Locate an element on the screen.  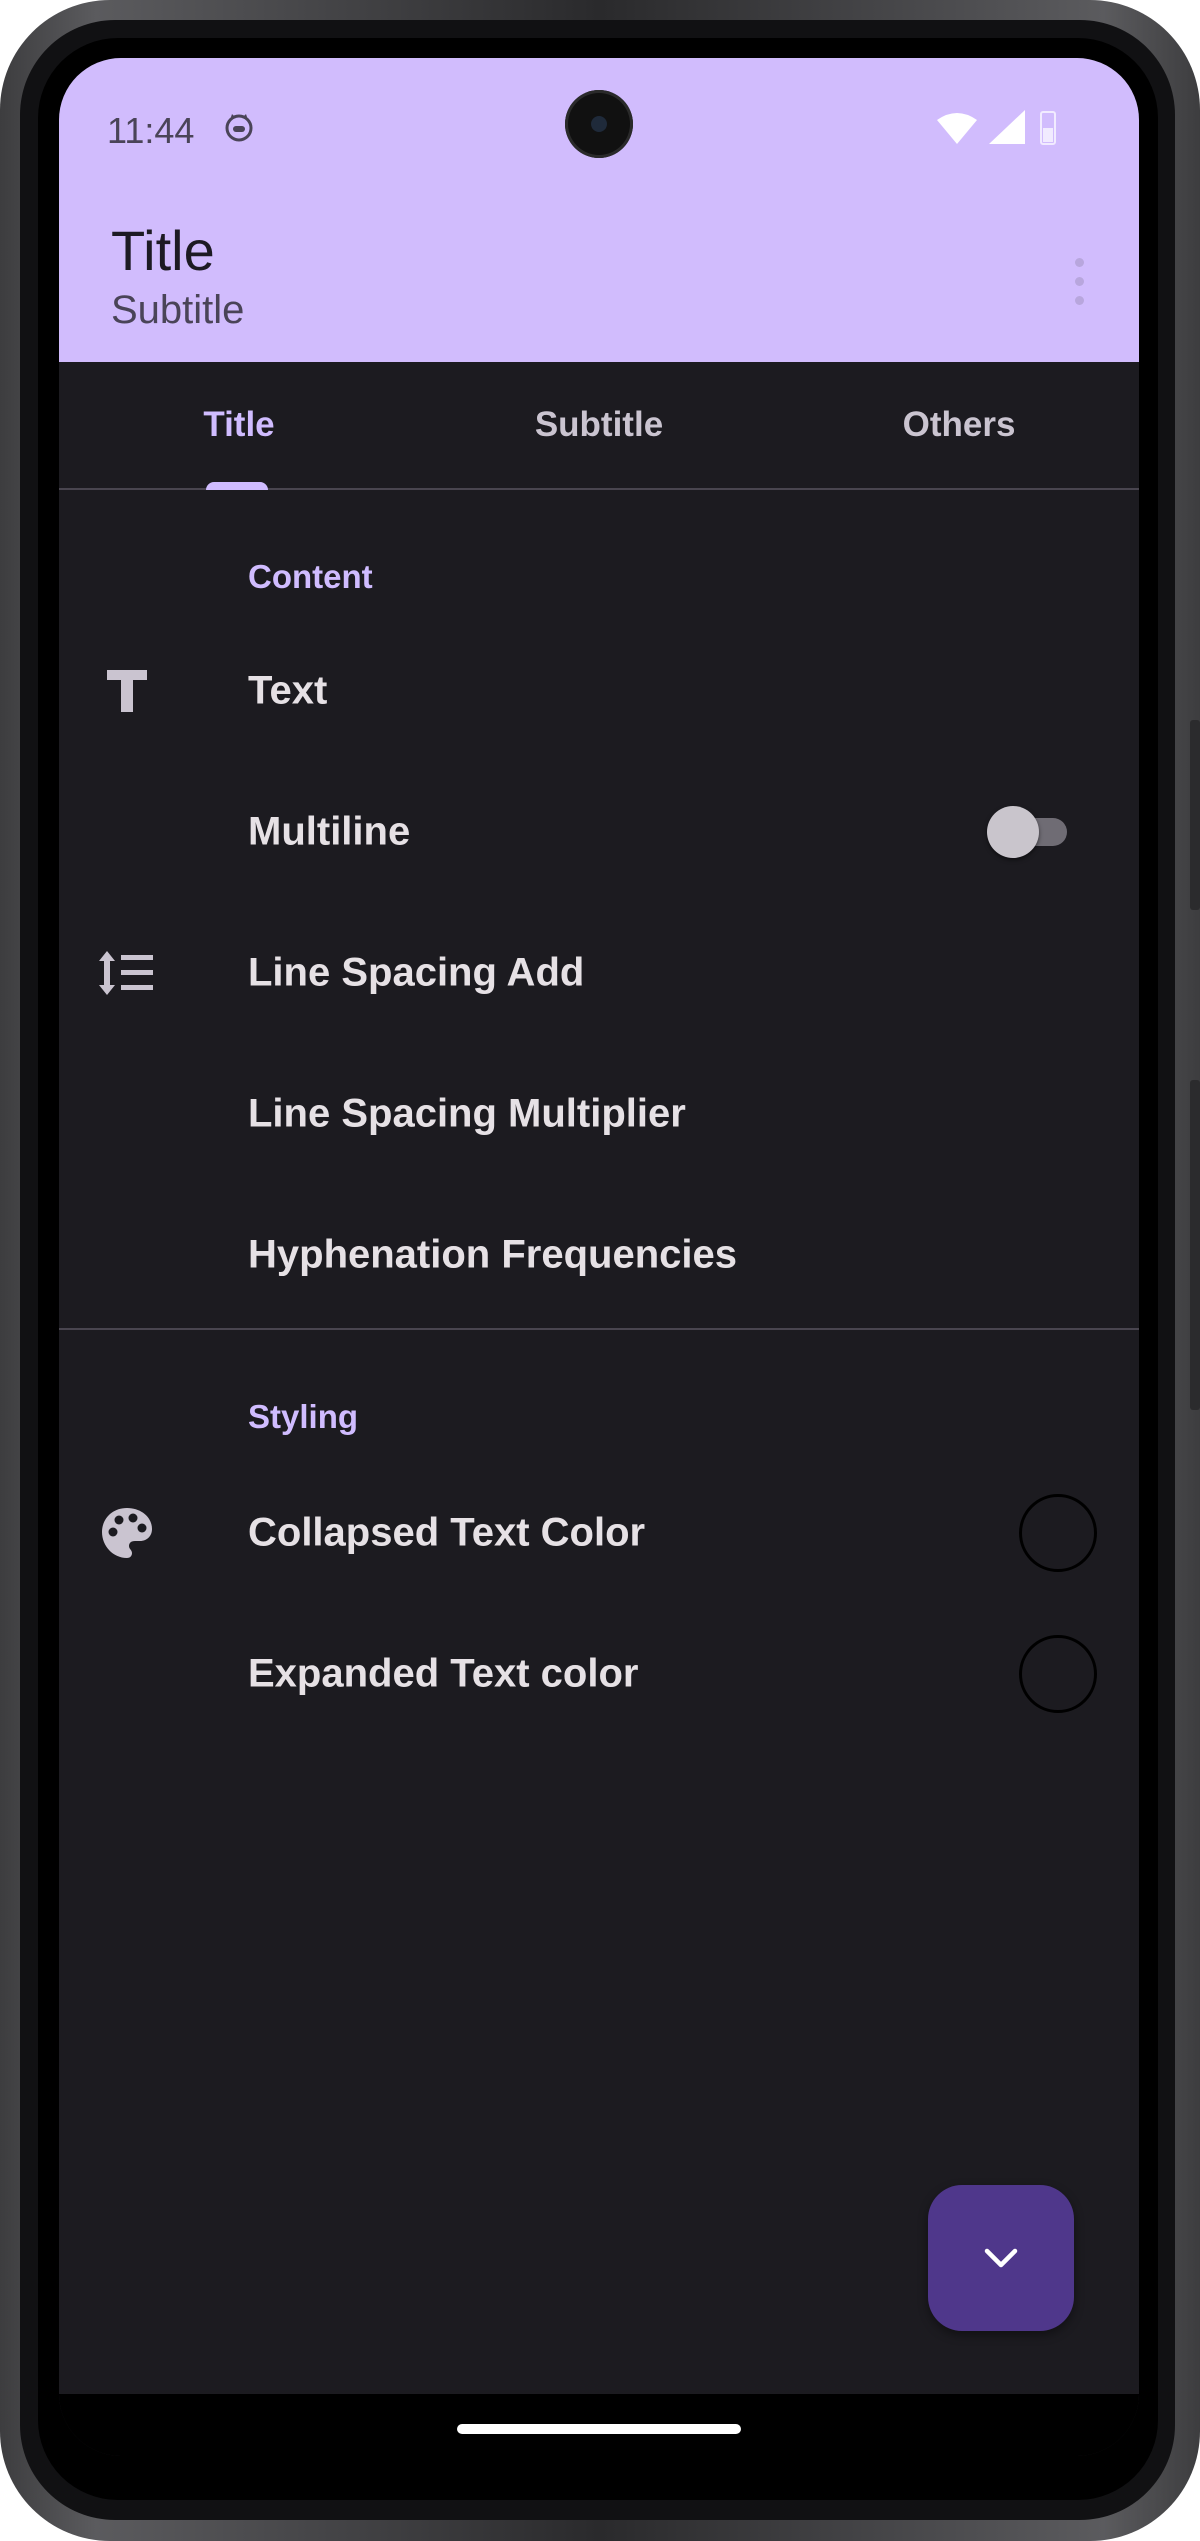
tab-indicator is located at coordinates (237, 486).